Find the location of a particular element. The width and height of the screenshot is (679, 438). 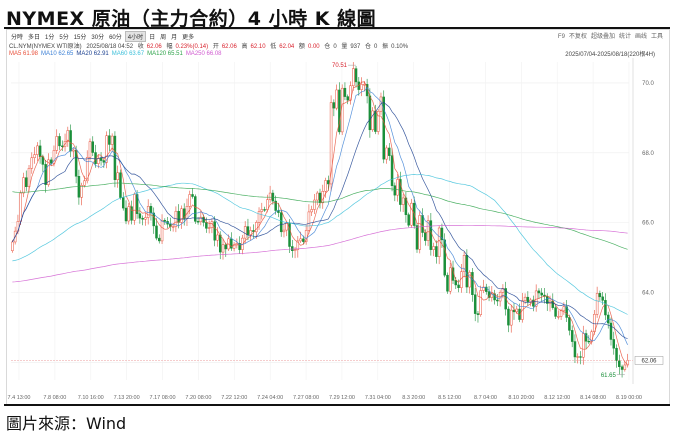

x-tick-label: 7.10 16:00 is located at coordinates (91, 398).